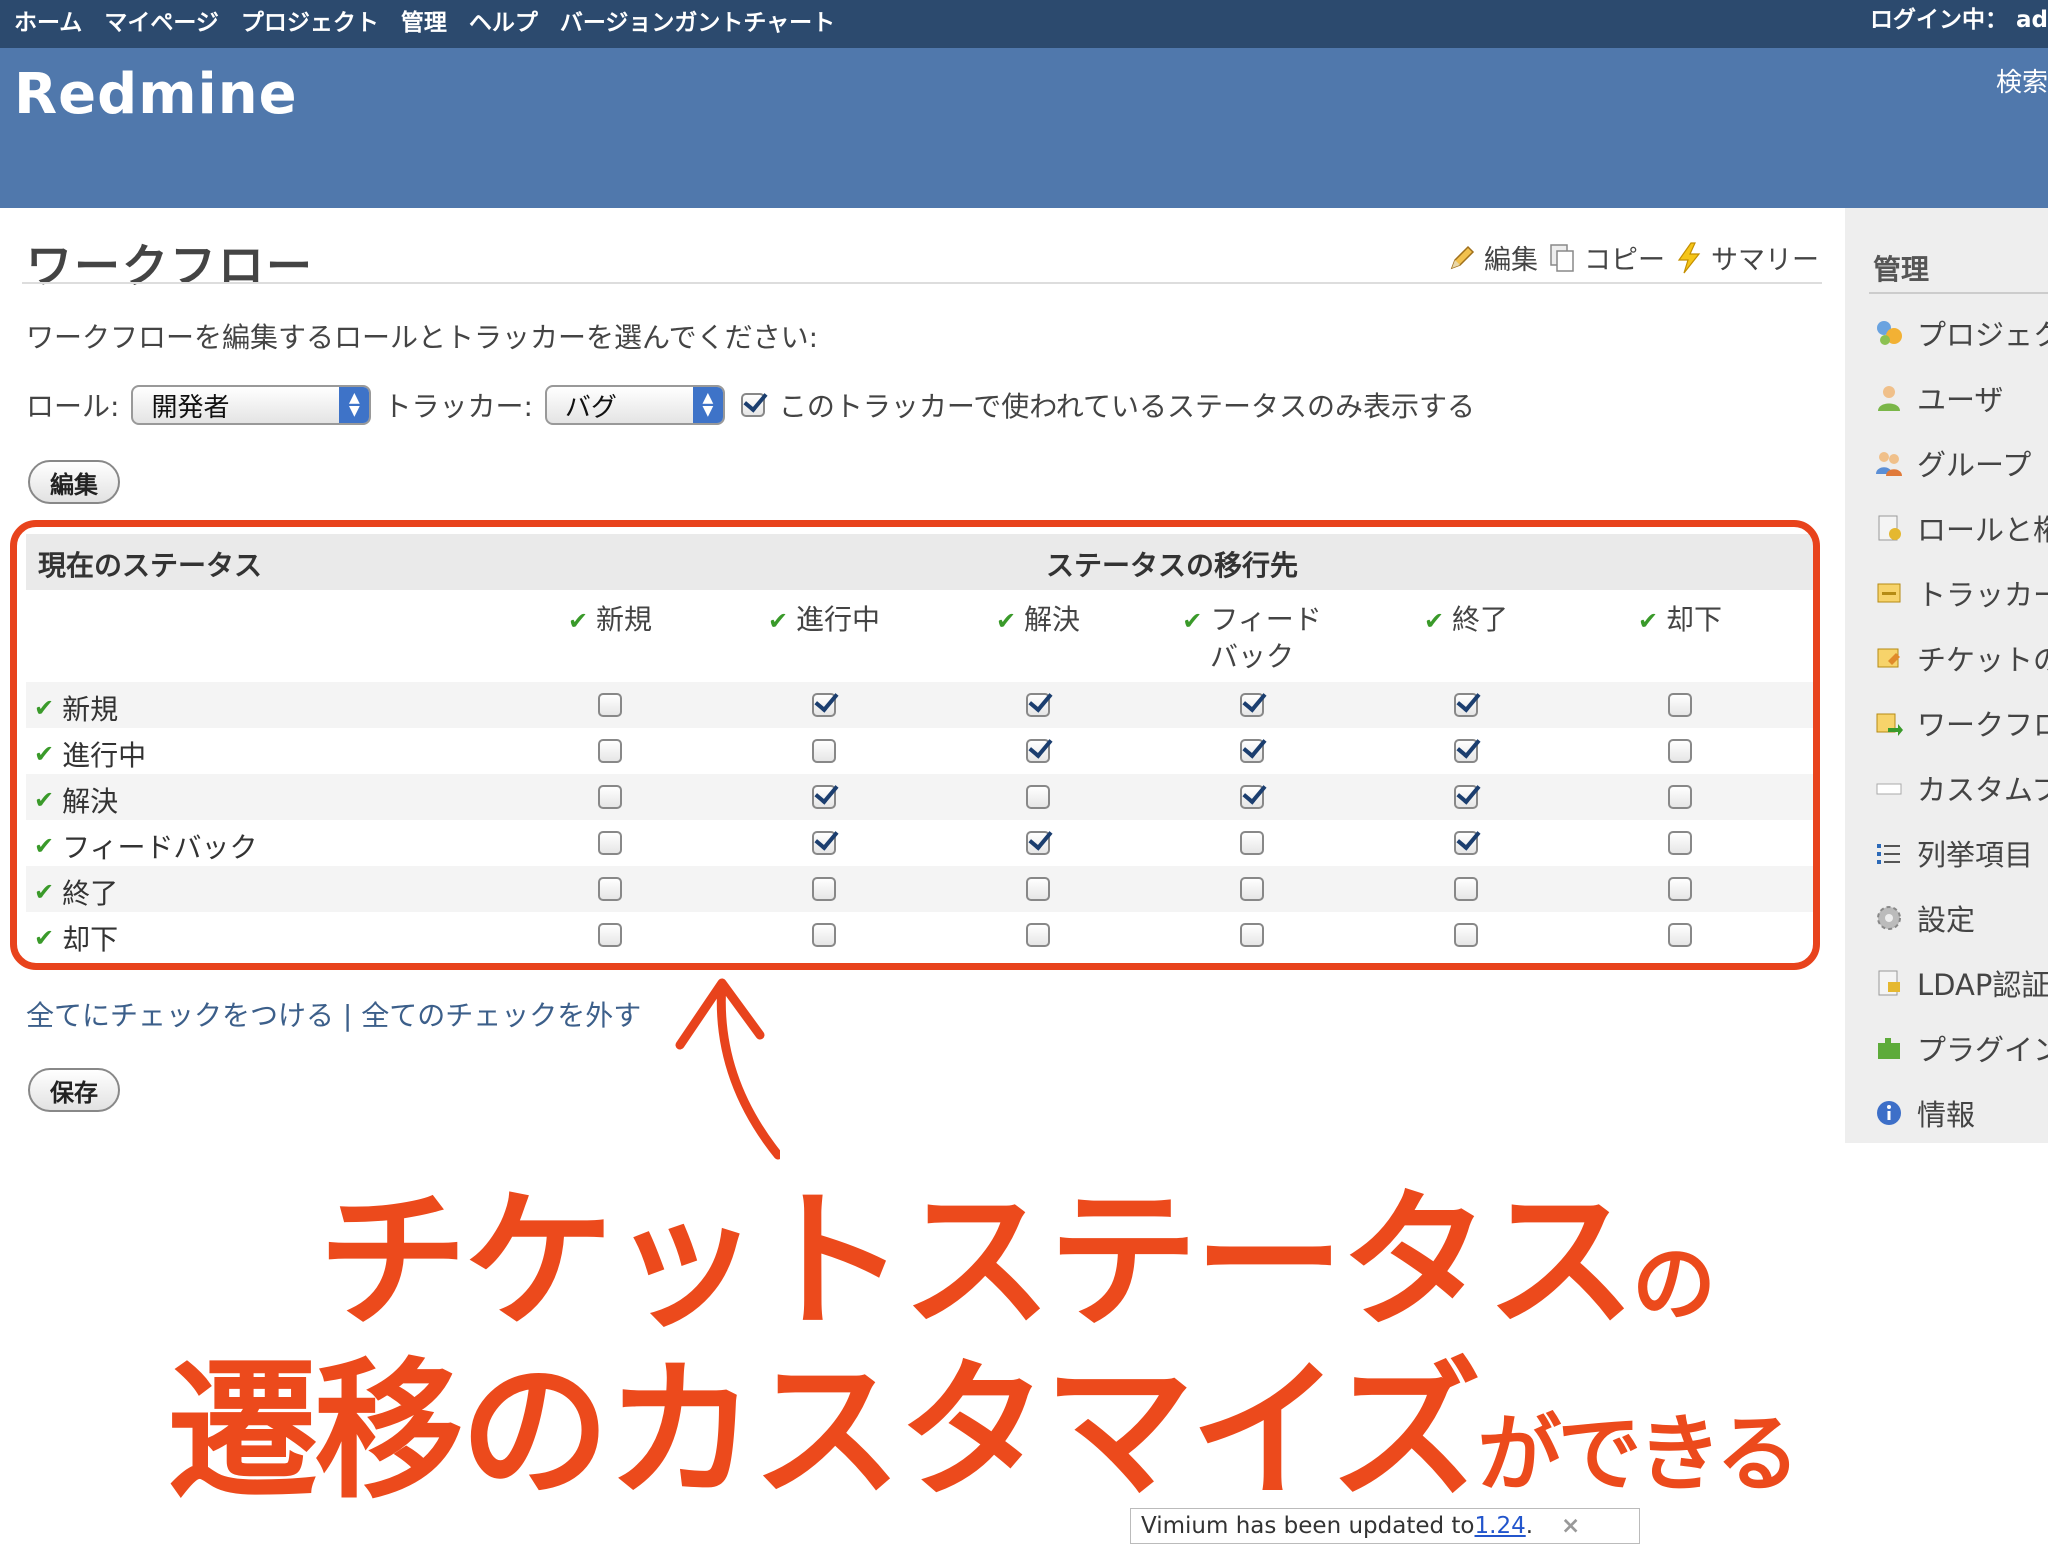 Image resolution: width=2048 pixels, height=1544 pixels. Describe the element at coordinates (1959, 20) in the screenshot. I see `logged-in-as: ログイン中： ad` at that location.